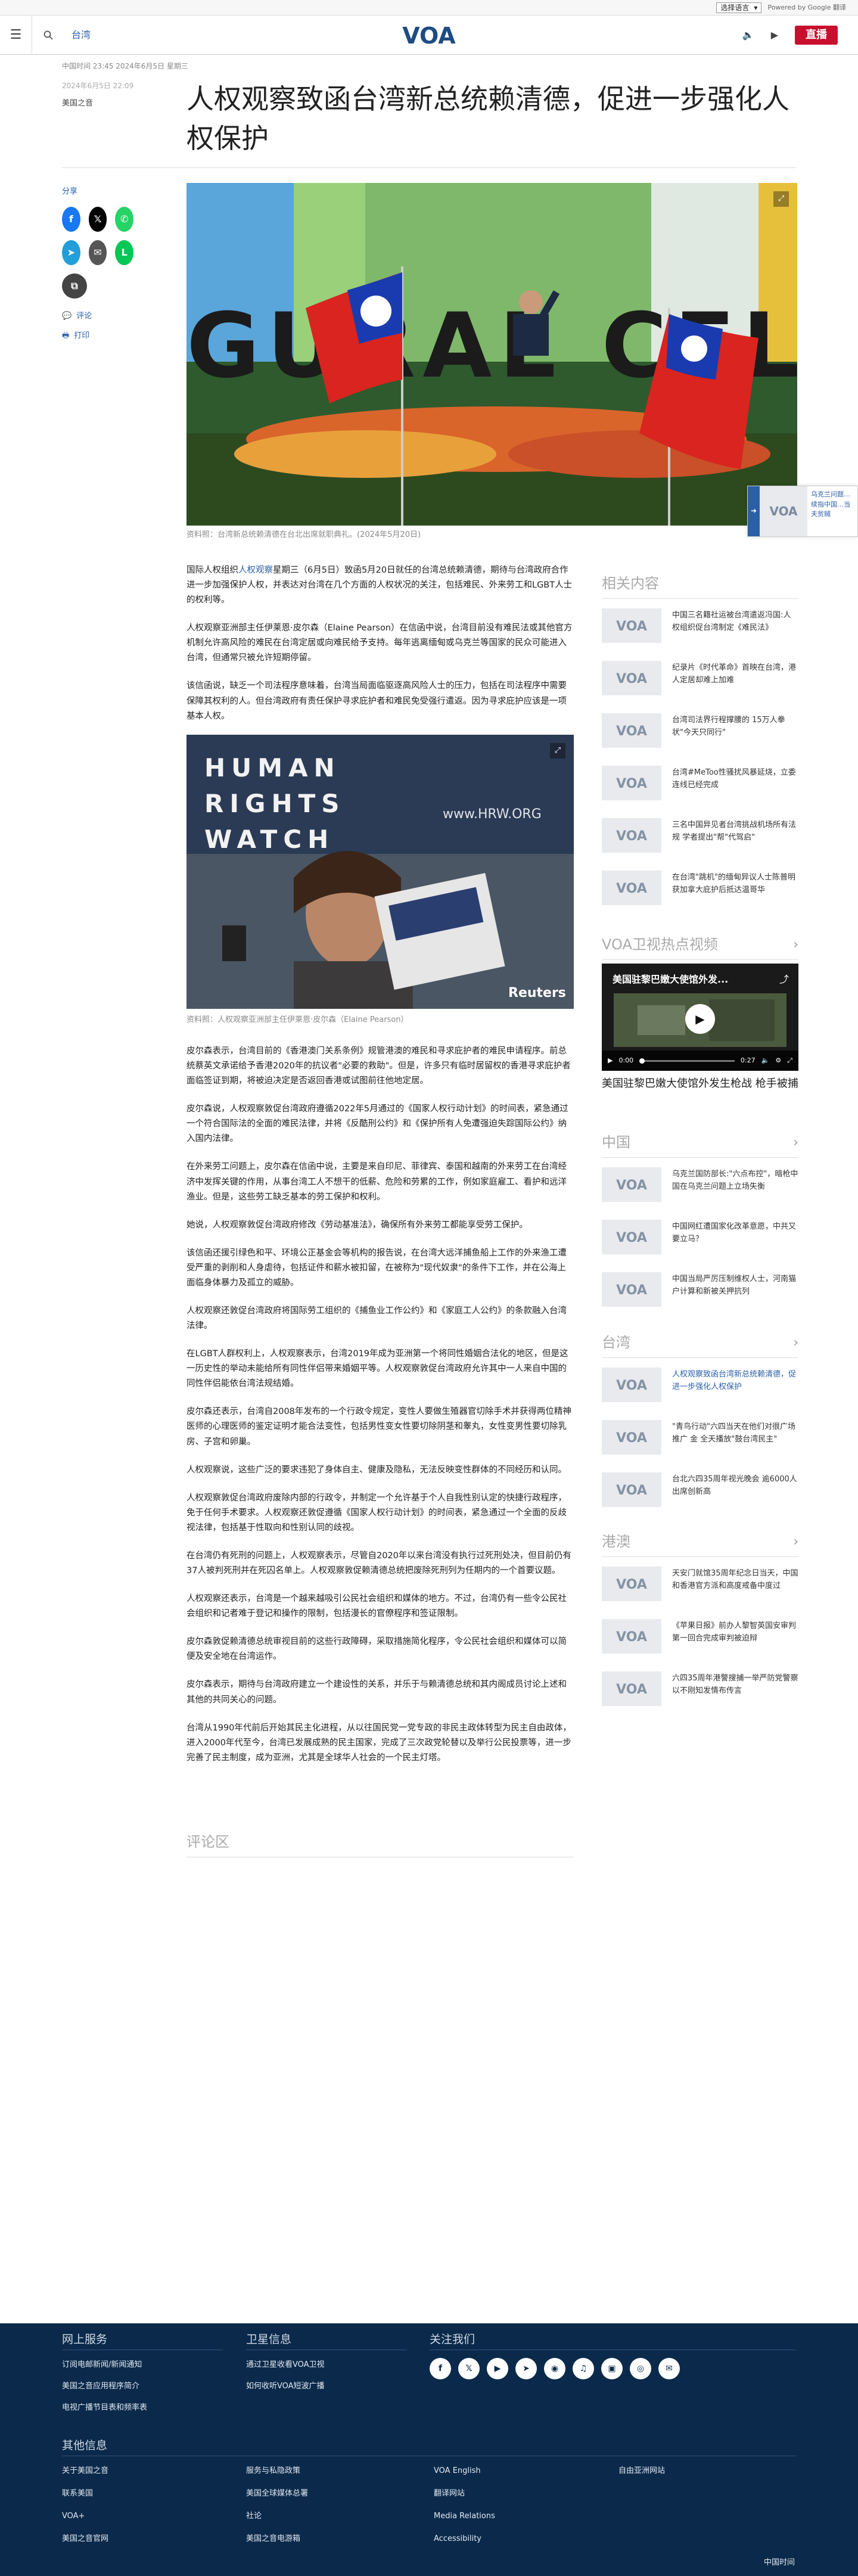 The image size is (858, 2576). What do you see at coordinates (449, 2494) in the screenshot?
I see `footer-link: 翻译网站` at bounding box center [449, 2494].